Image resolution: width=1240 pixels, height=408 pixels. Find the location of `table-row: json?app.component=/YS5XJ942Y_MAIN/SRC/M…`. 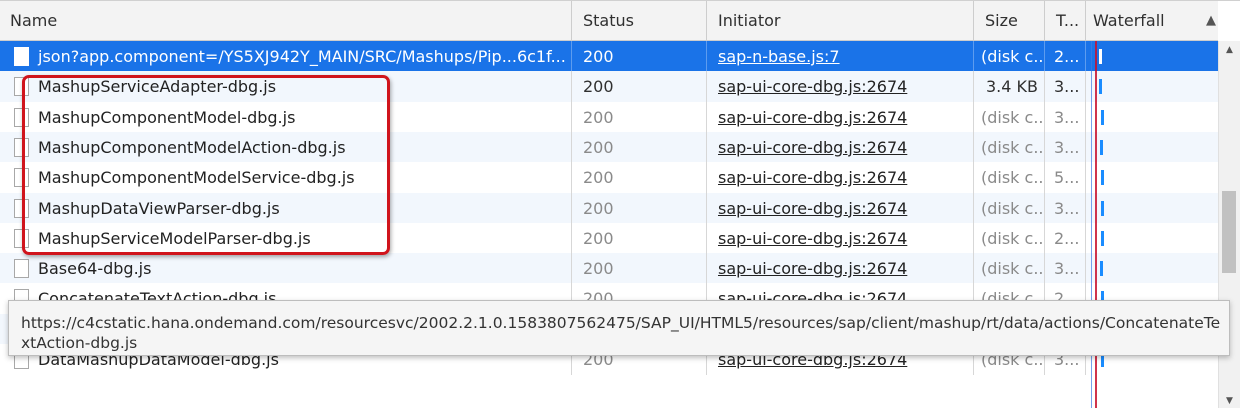

table-row: json?app.component=/YS5XJ942Y_MAIN/SRC/M… is located at coordinates (609, 56).